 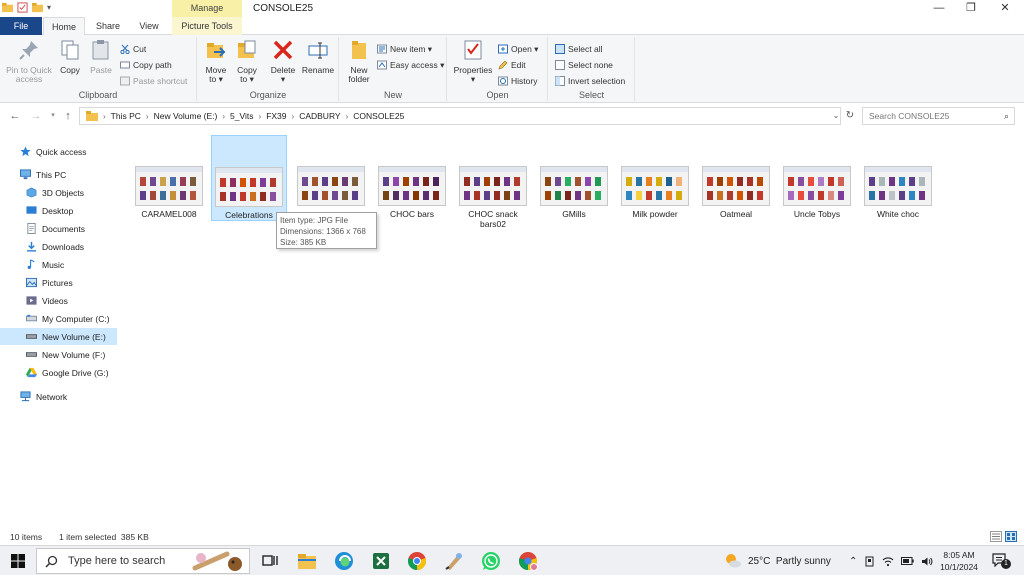 I want to click on taskbar-search-placeholder: Type here to search, so click(x=117, y=561).